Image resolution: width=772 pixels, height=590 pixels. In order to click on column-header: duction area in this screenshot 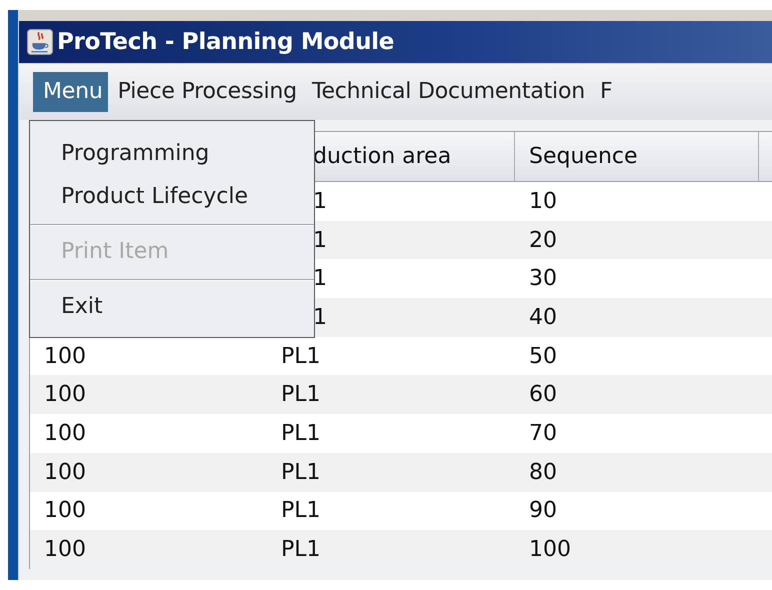, I will do `click(382, 156)`.